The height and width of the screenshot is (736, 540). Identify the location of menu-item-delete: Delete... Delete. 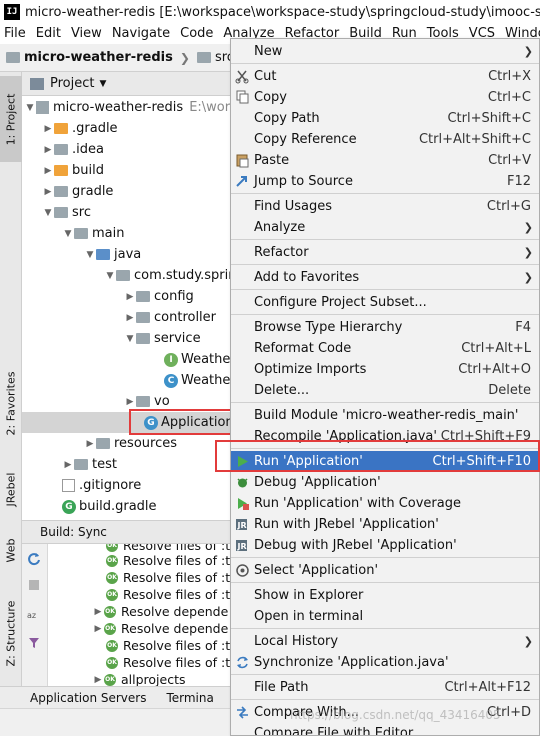
(385, 390).